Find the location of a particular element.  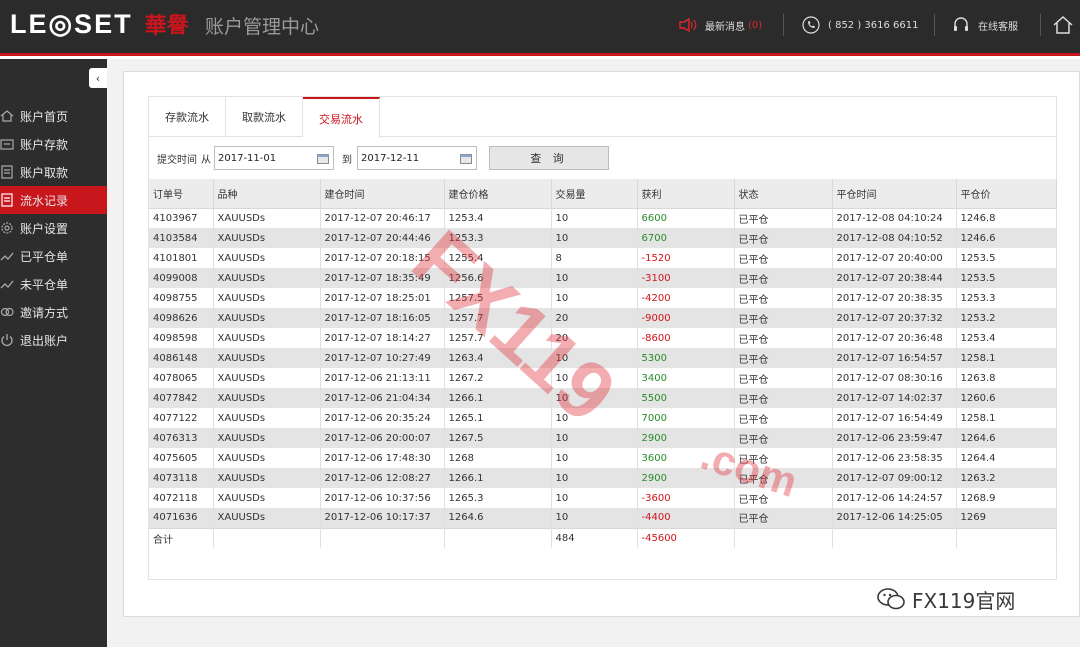

cell-open-price: 1253.3 is located at coordinates (498, 238).